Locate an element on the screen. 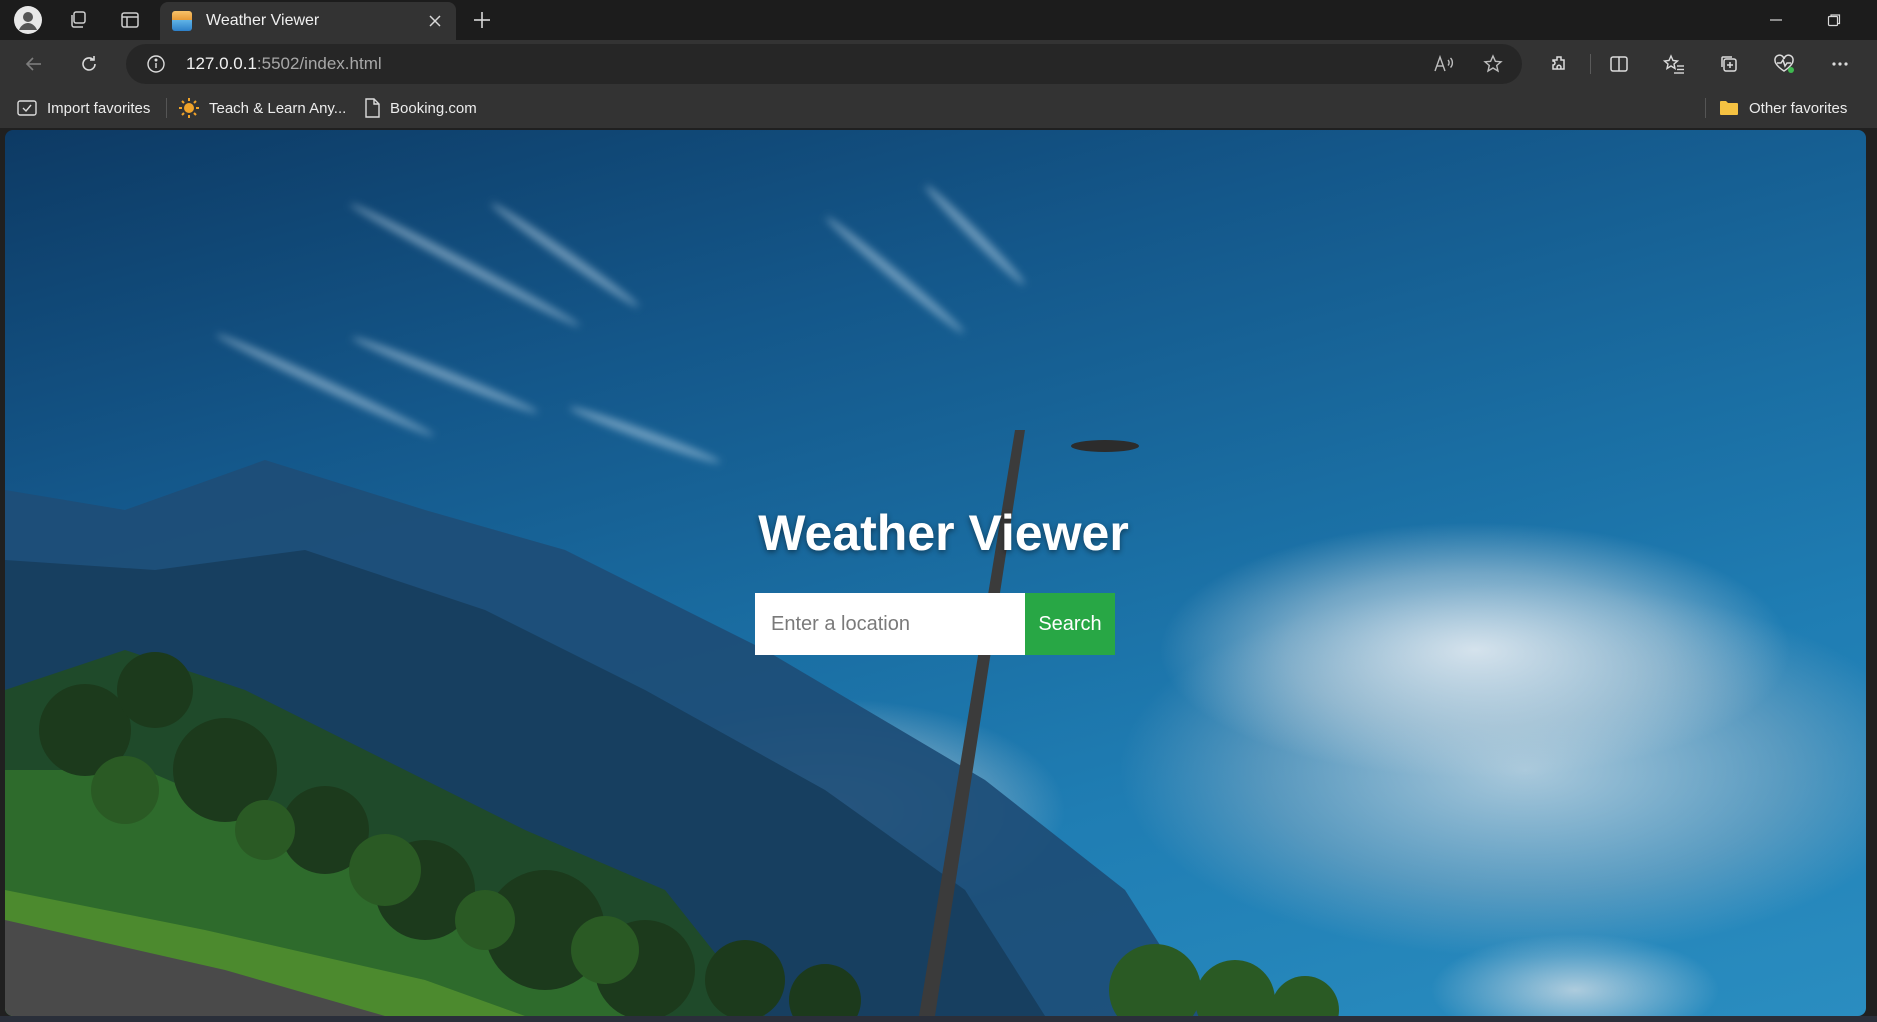  page-title: Weather Viewer is located at coordinates (943, 533).